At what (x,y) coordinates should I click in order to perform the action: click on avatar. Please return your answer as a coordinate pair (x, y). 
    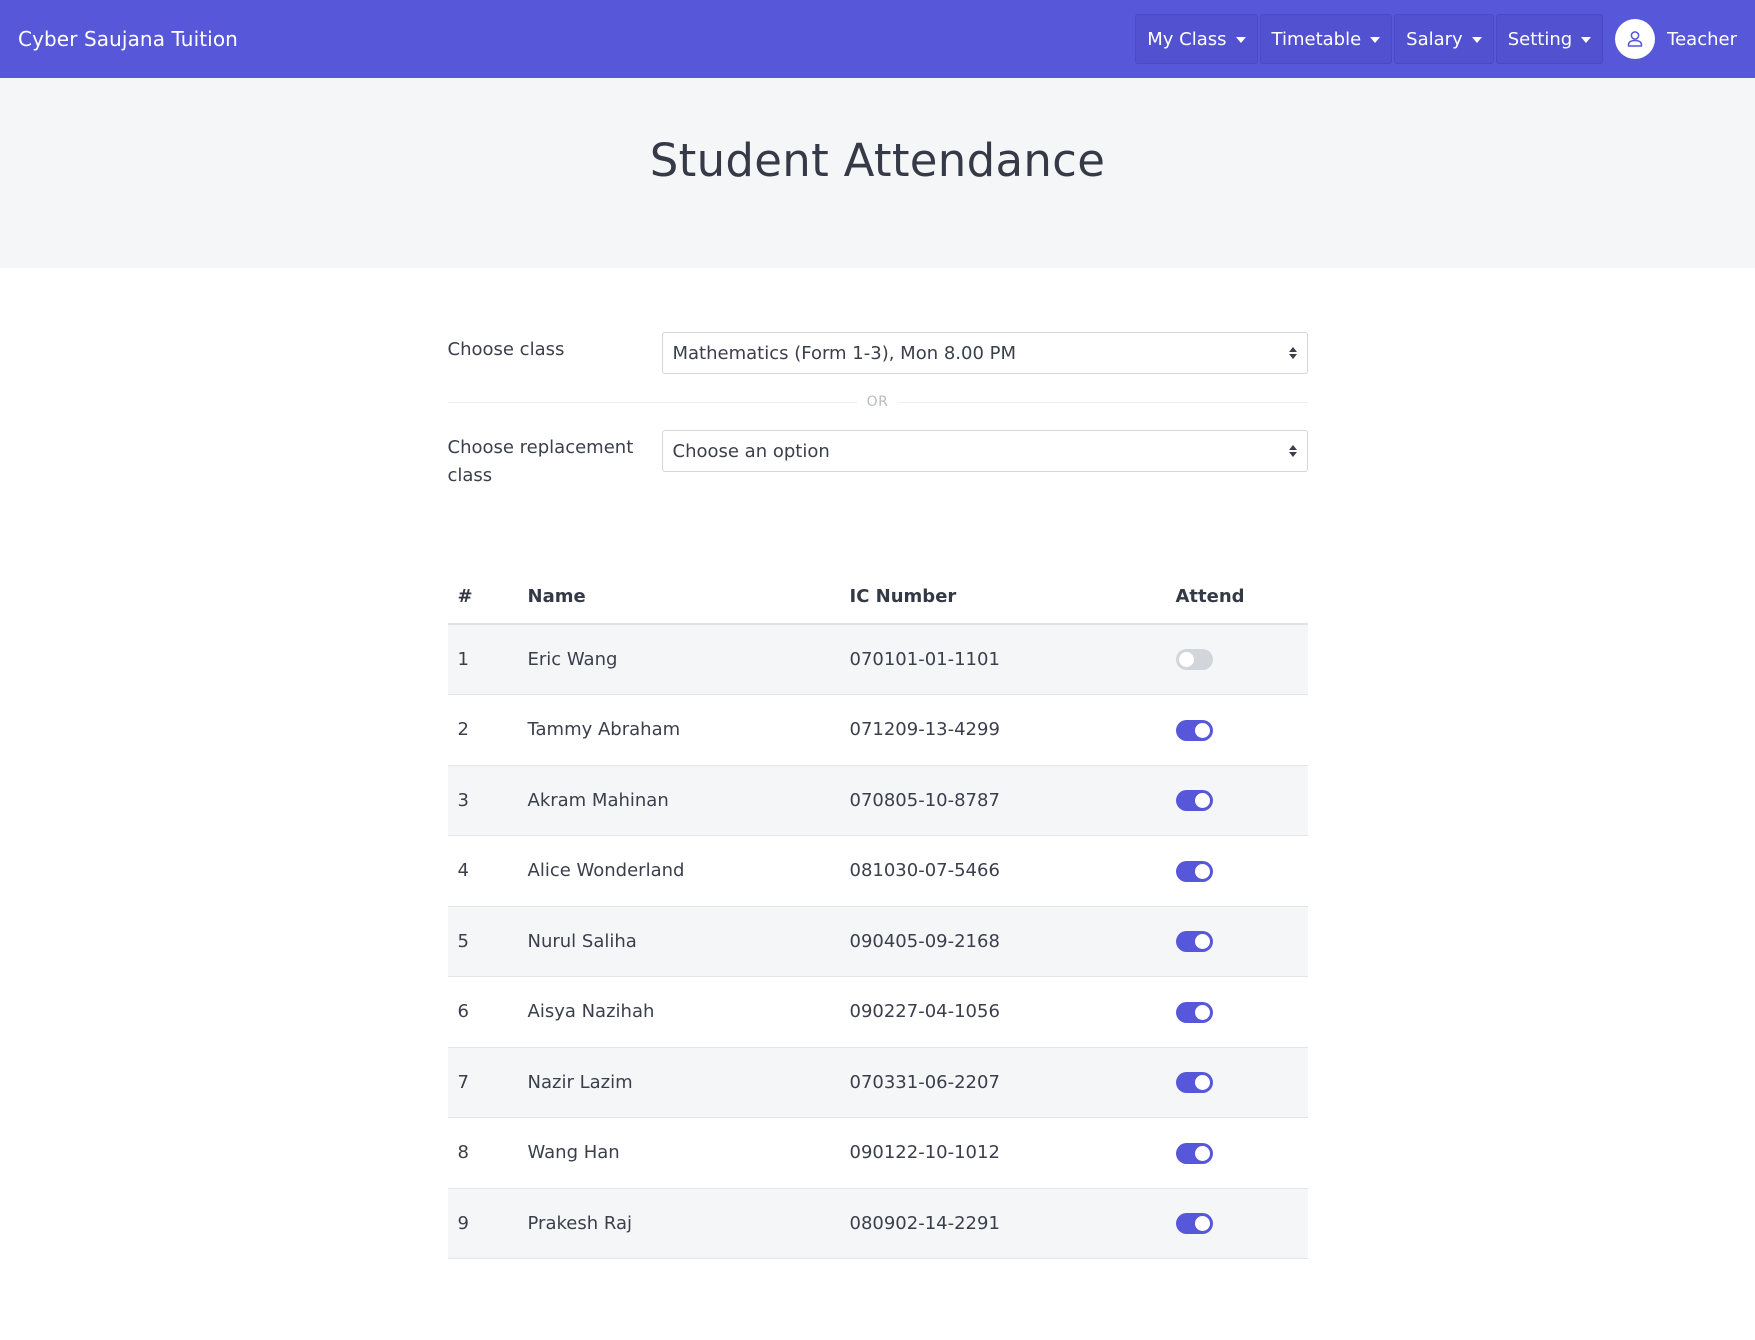
    Looking at the image, I should click on (1635, 39).